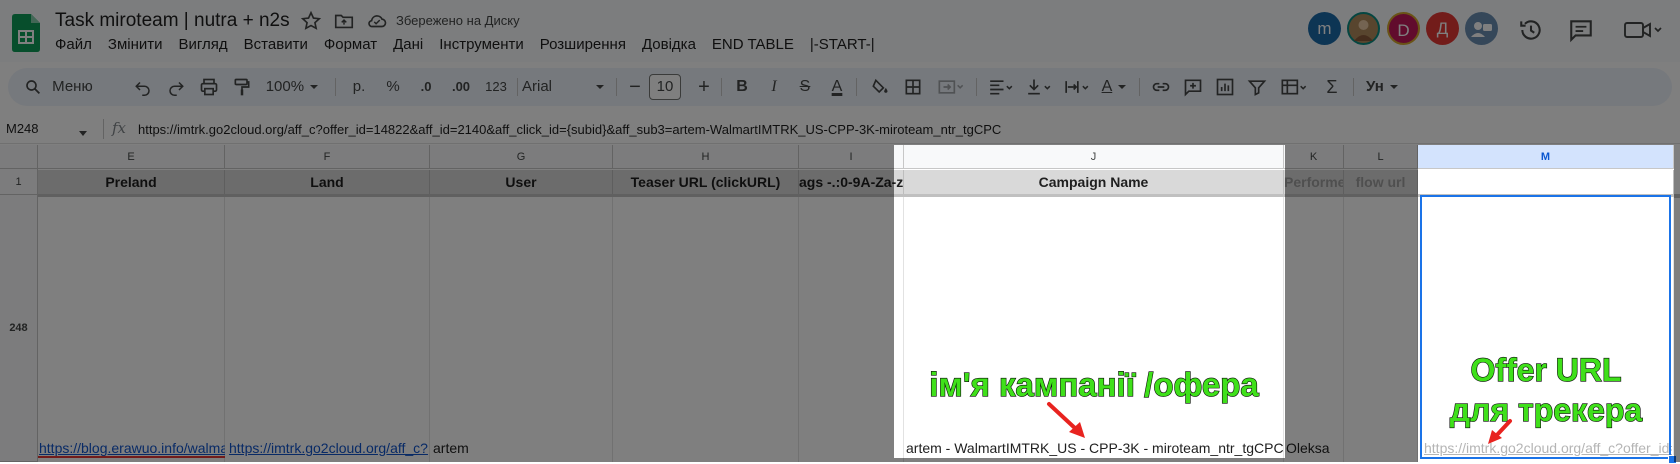 The width and height of the screenshot is (1680, 464). What do you see at coordinates (203, 44) in the screenshot?
I see `menu-view: Вигляд` at bounding box center [203, 44].